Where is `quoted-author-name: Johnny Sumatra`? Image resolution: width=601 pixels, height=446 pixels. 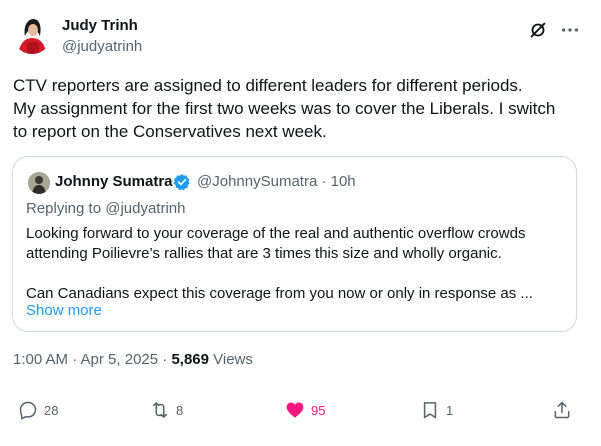 quoted-author-name: Johnny Sumatra is located at coordinates (114, 181).